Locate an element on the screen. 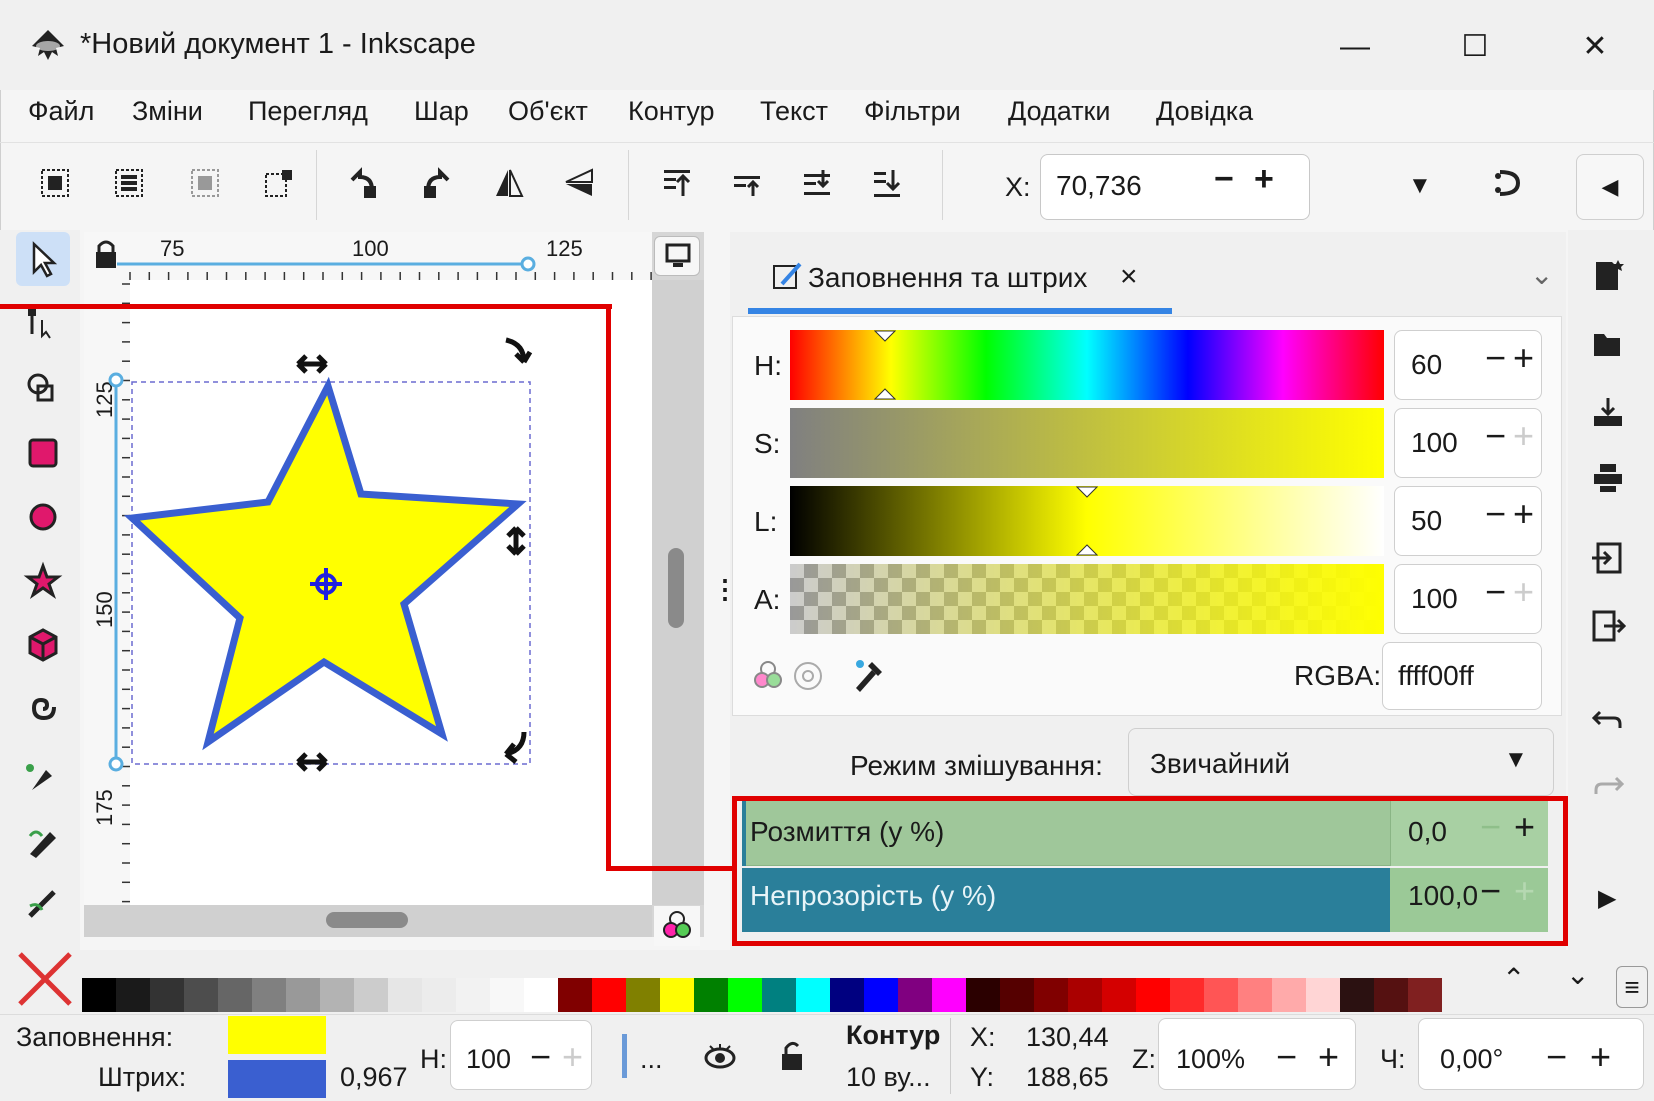  toolbar-dropdown-arrow-icon: ▼ is located at coordinates (1420, 186).